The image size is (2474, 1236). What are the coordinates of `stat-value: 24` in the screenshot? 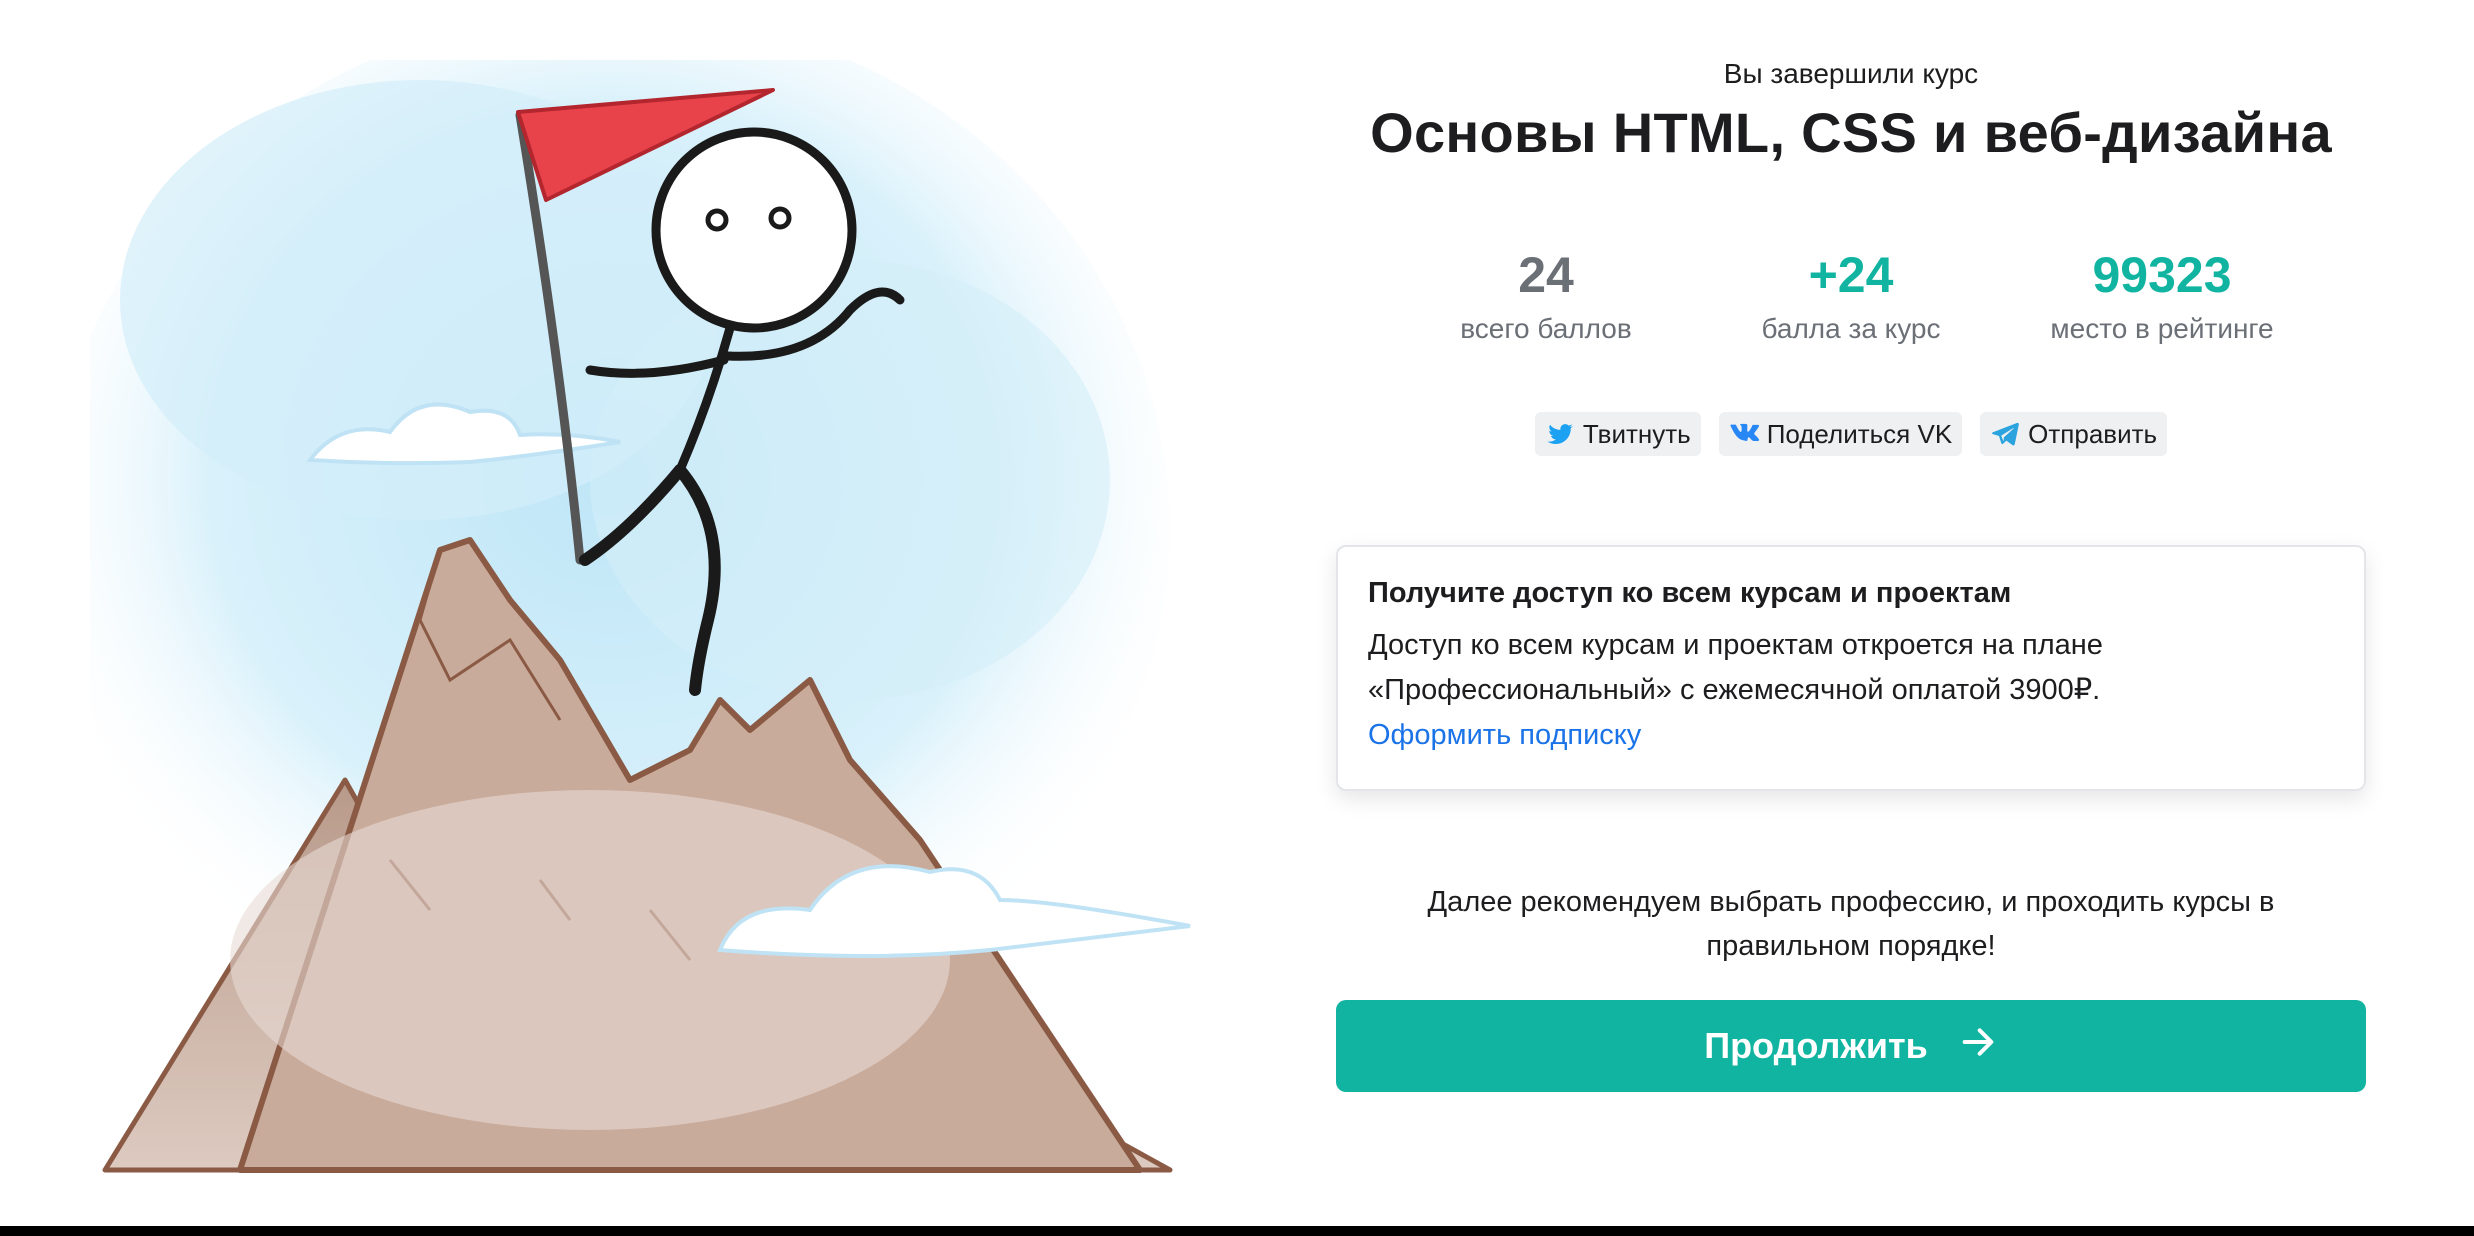 It's located at (1546, 275).